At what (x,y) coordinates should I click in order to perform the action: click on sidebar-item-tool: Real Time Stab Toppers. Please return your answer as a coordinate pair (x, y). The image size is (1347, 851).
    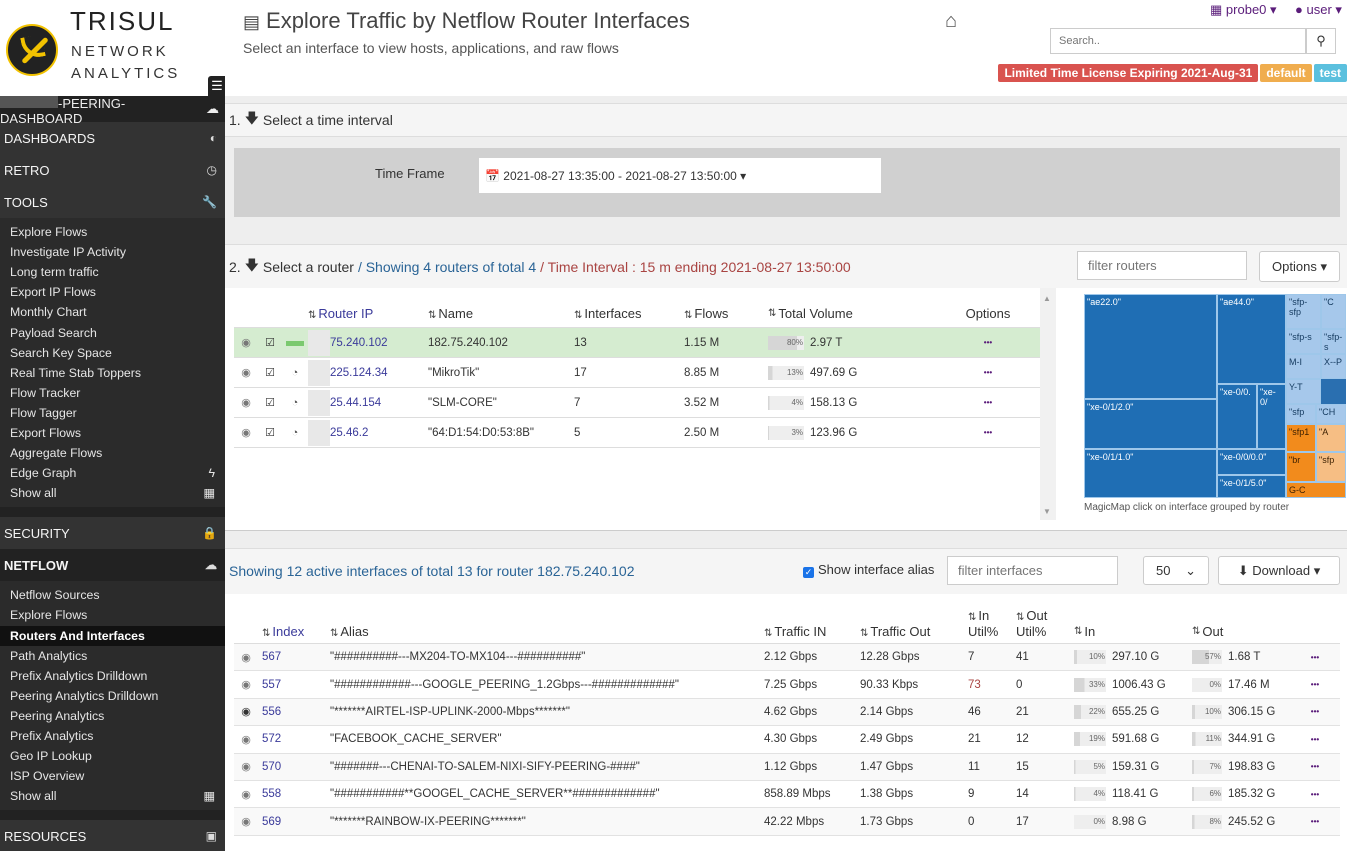
    Looking at the image, I should click on (112, 373).